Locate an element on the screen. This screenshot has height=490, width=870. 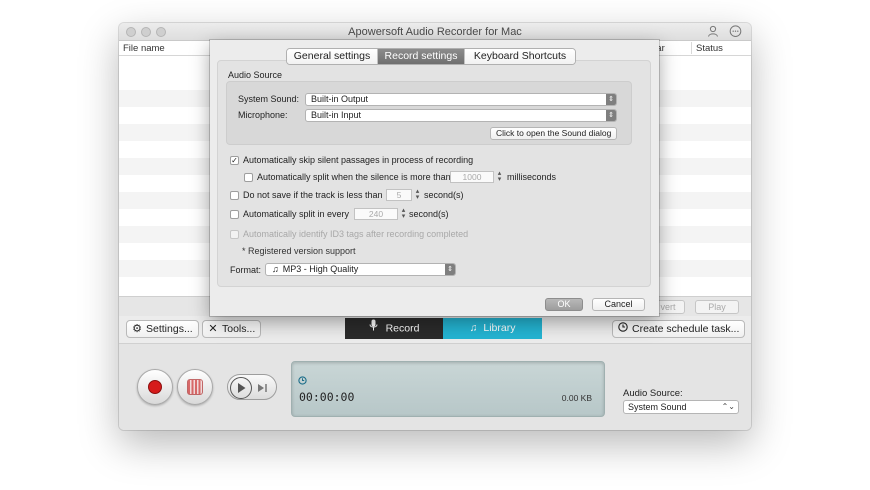
tab-general-settings: General settings is located at coordinates (332, 56).